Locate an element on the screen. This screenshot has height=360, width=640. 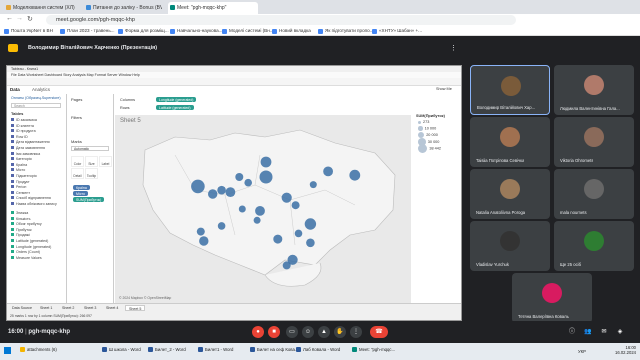
dimension-field: Категорія is located at coordinates (21, 159).